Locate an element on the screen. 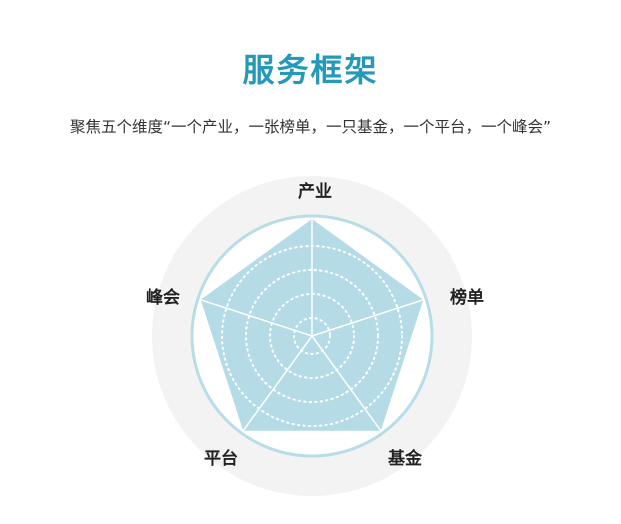 This screenshot has width=621, height=524. axis-label-4: 平台 is located at coordinates (221, 458).